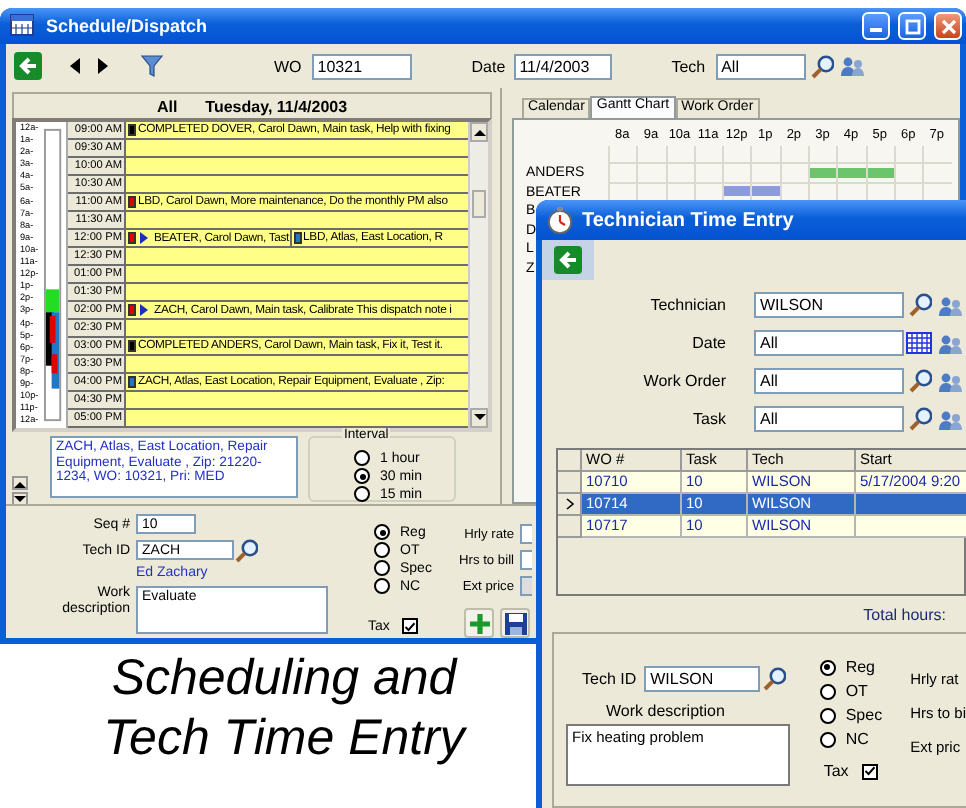 The width and height of the screenshot is (966, 808). I want to click on ext-price-field, so click(526, 586).